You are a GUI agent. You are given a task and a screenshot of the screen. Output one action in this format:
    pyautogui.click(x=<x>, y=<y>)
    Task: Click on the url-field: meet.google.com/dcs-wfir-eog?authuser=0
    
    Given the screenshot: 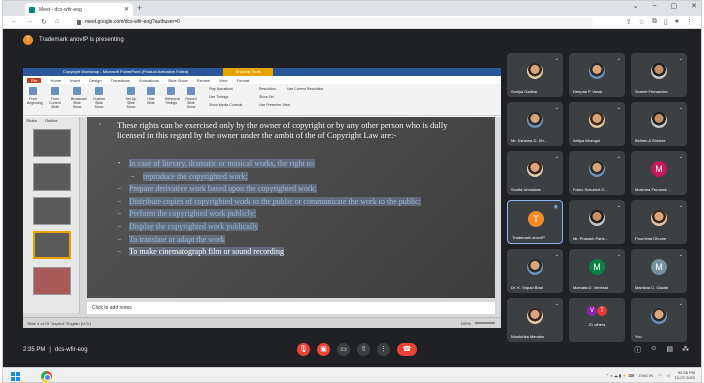 What is the action you would take?
    pyautogui.click(x=333, y=22)
    